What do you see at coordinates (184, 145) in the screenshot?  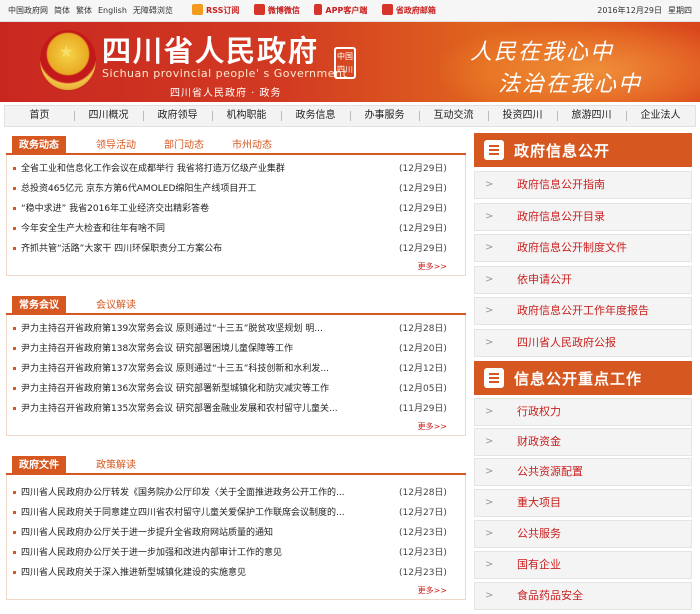 I see `tab-dept-news: 部门动态` at bounding box center [184, 145].